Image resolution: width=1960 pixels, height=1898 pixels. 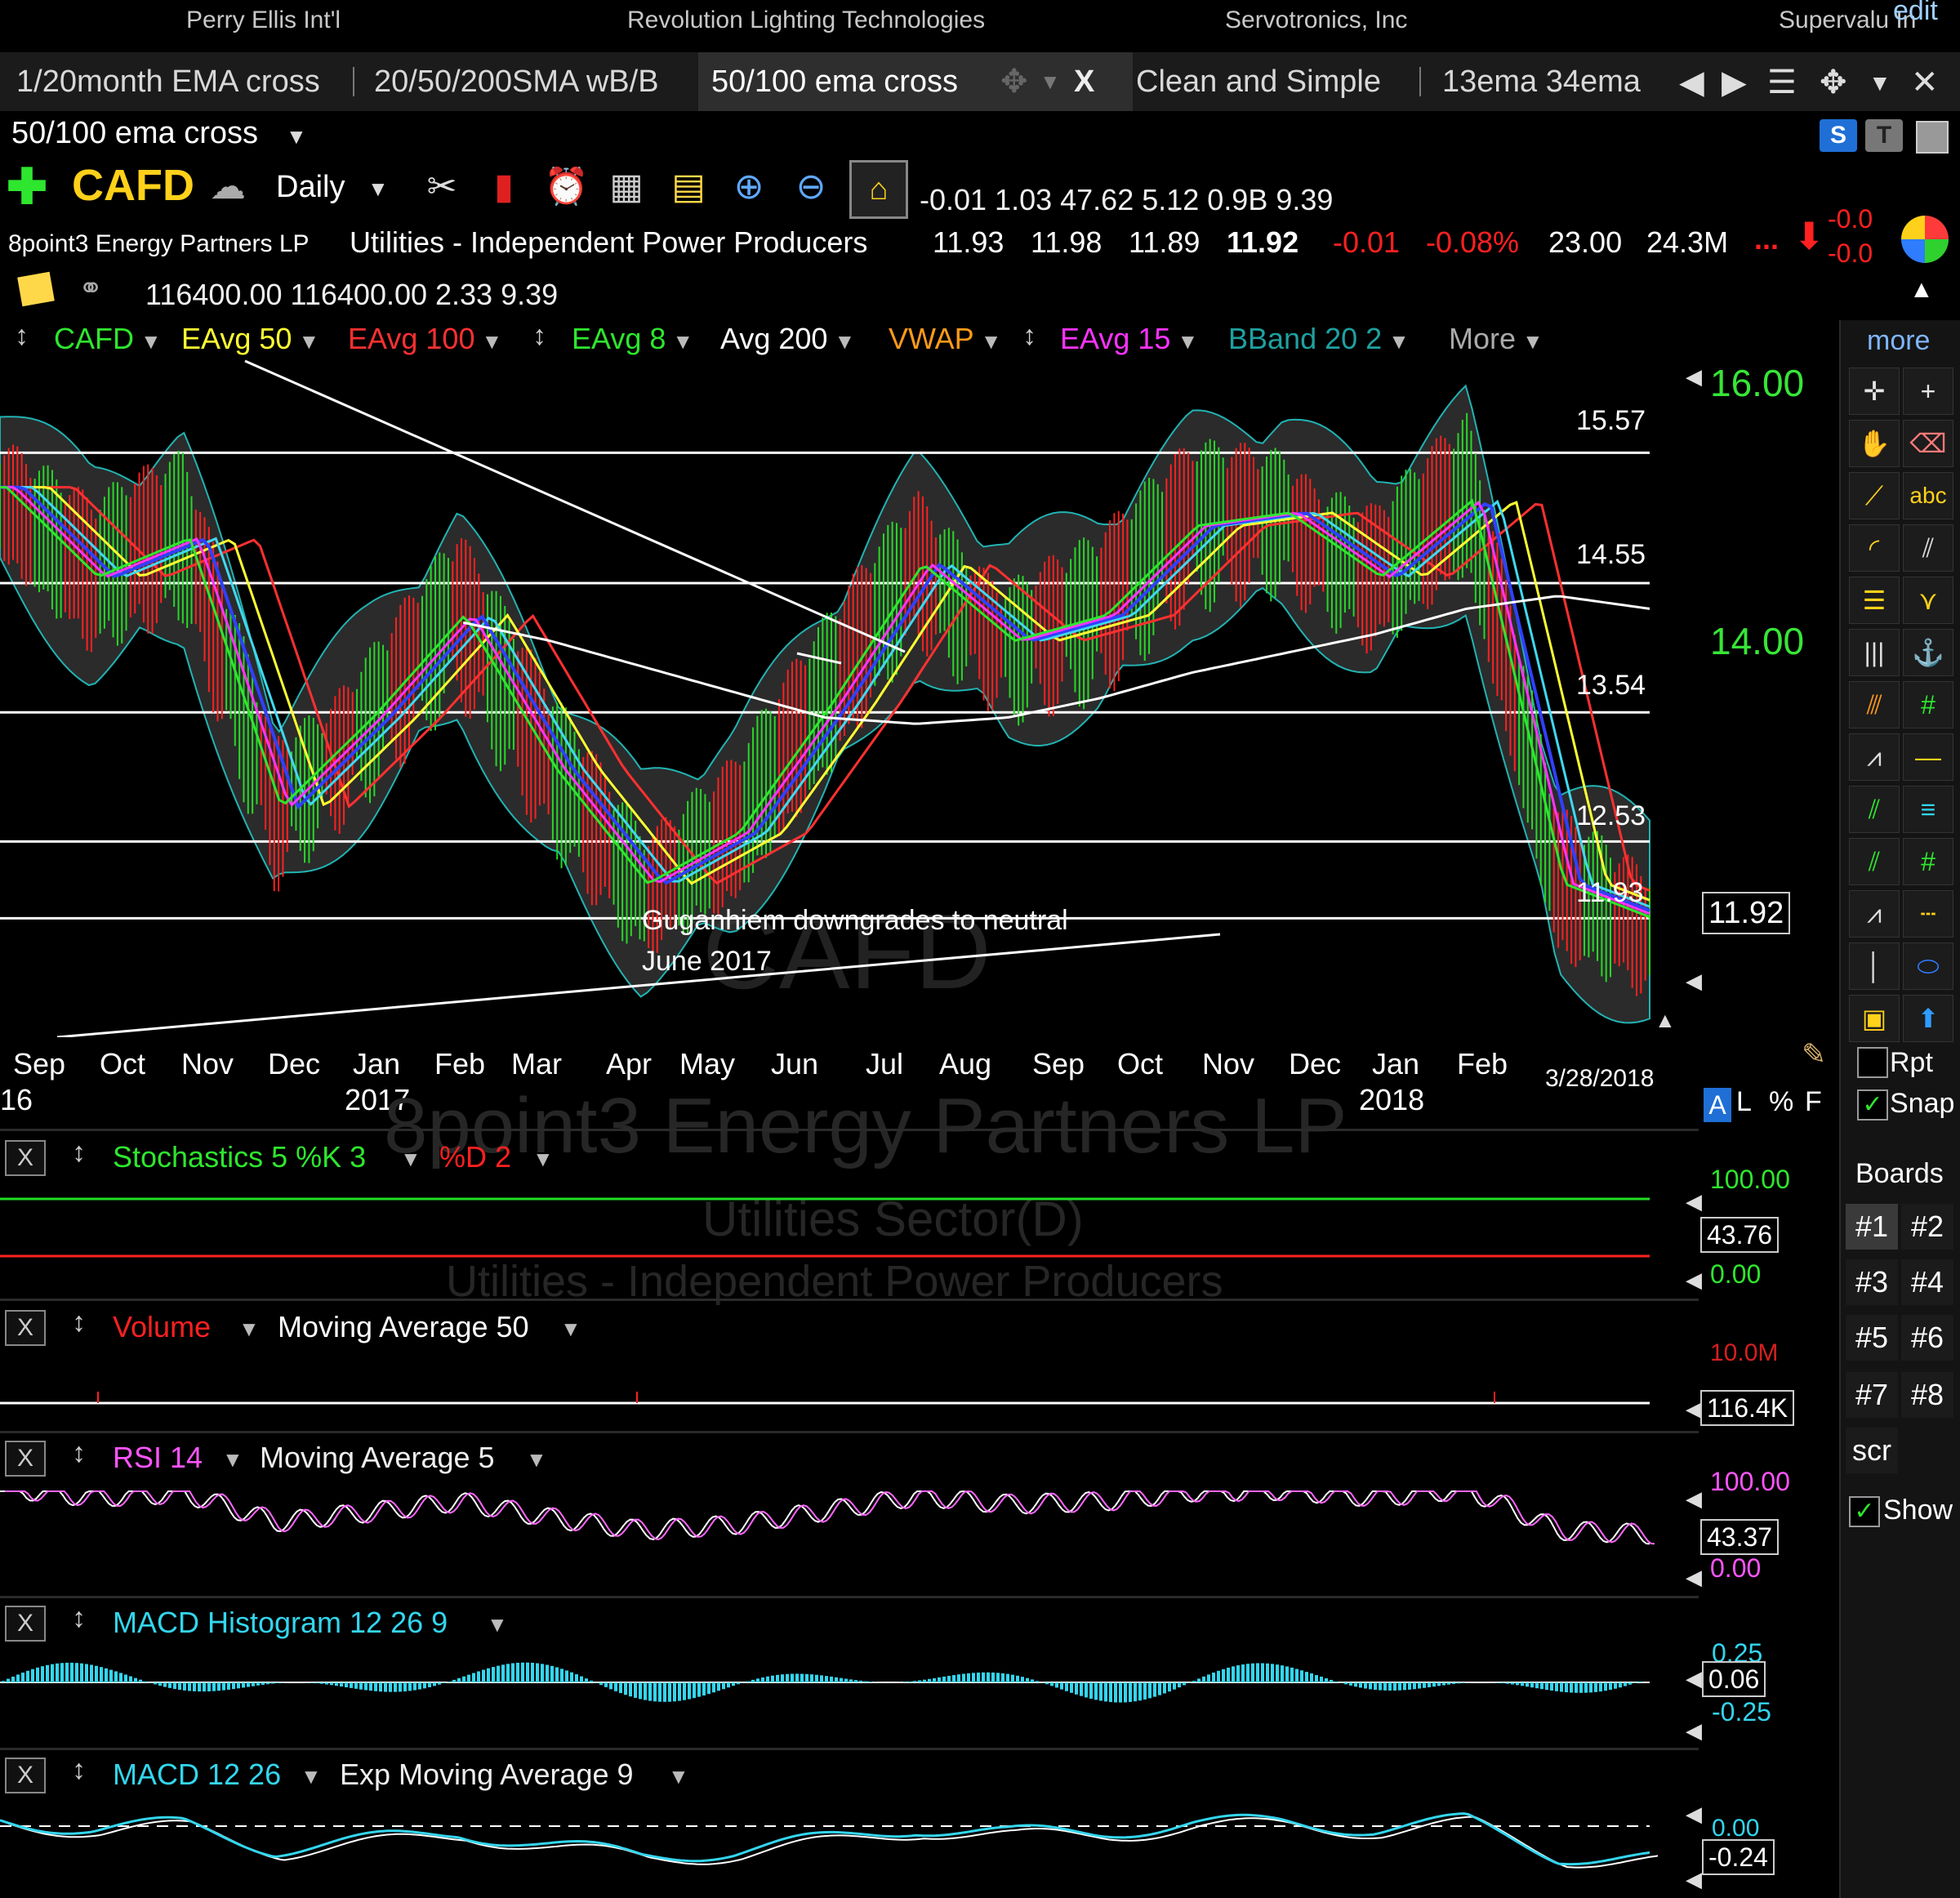 I want to click on tab-scroll-right-icon: ▶, so click(x=1734, y=82).